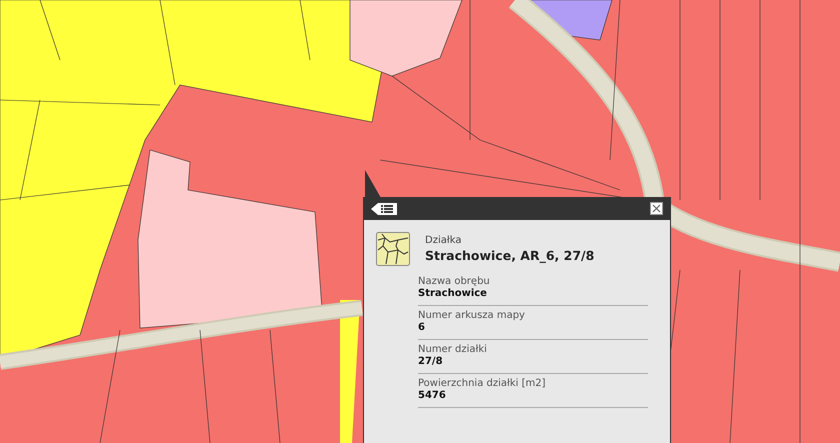 This screenshot has height=443, width=840. What do you see at coordinates (454, 281) in the screenshot?
I see `field-label: Nazwa obrębu` at bounding box center [454, 281].